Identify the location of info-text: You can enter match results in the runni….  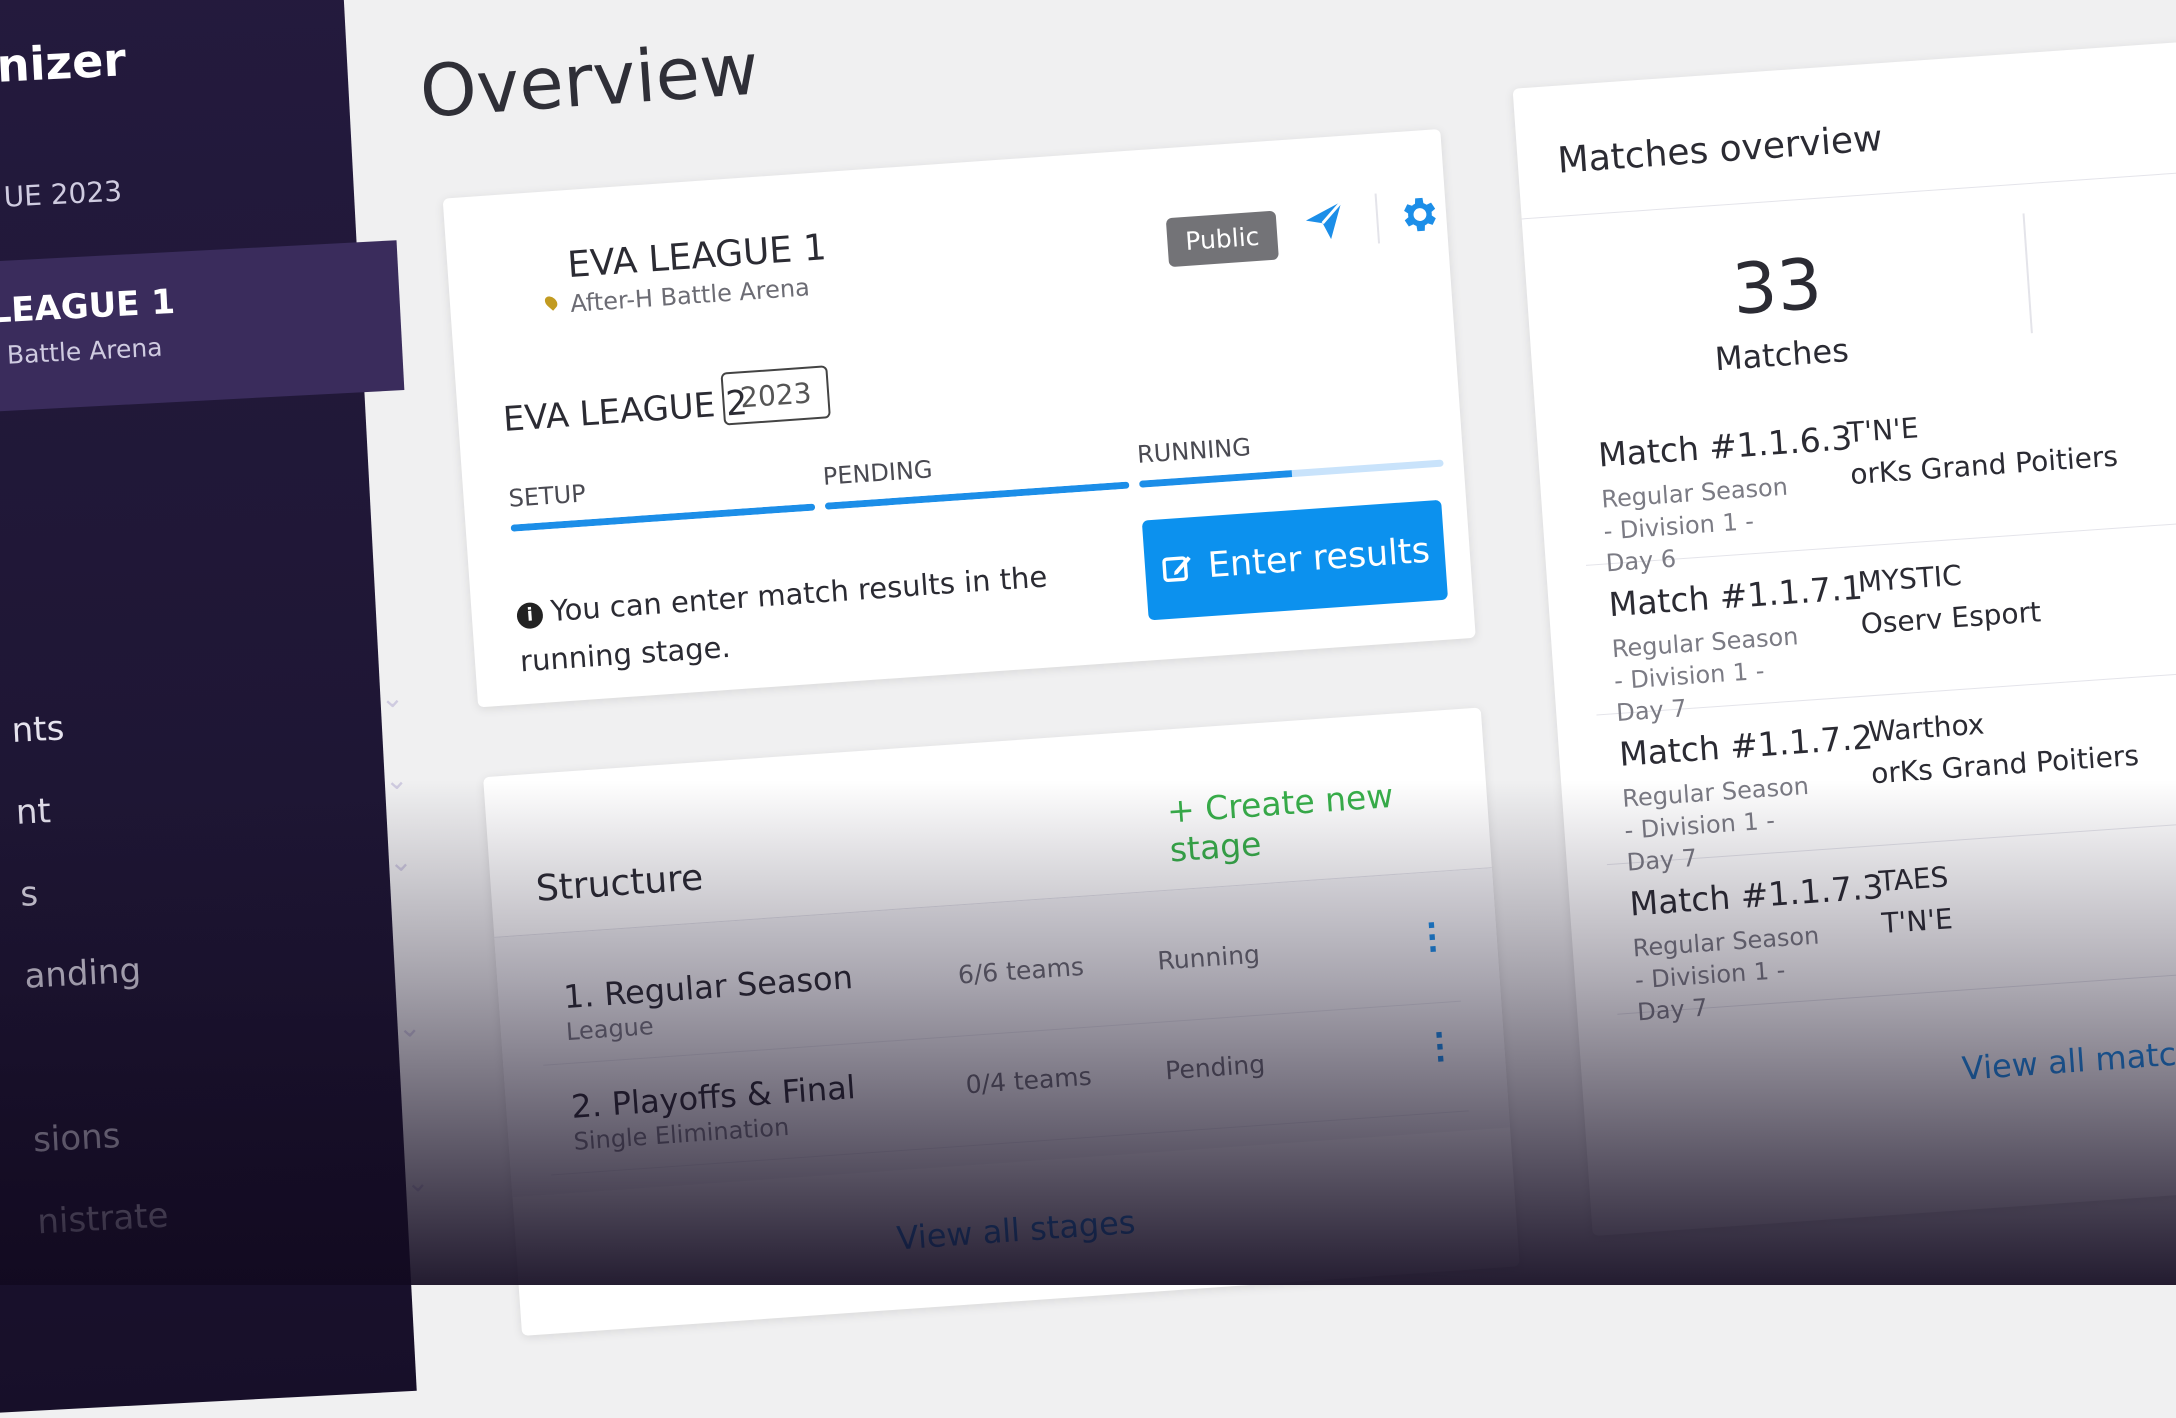
(783, 619).